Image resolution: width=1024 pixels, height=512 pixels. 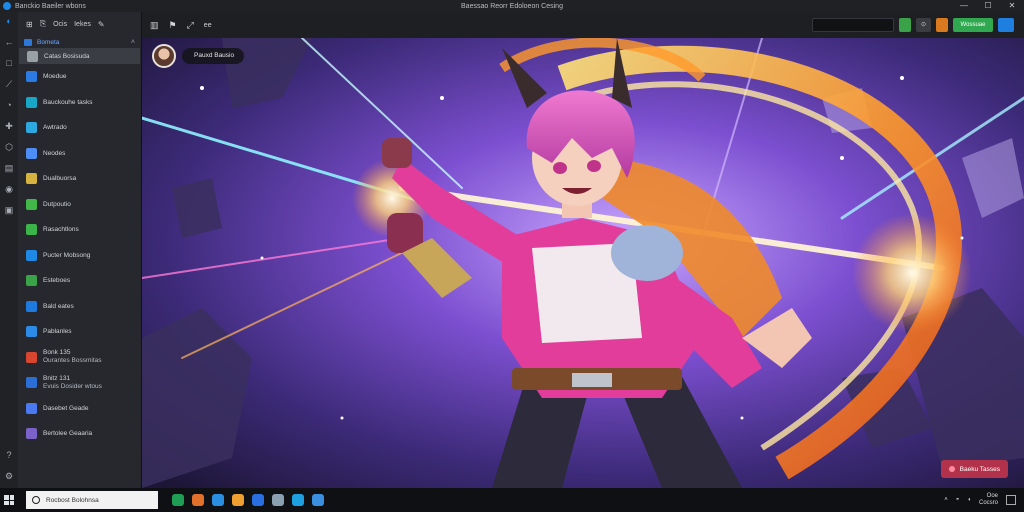 I want to click on sidebar-item: Bertolee Geaaria, so click(x=79, y=434).